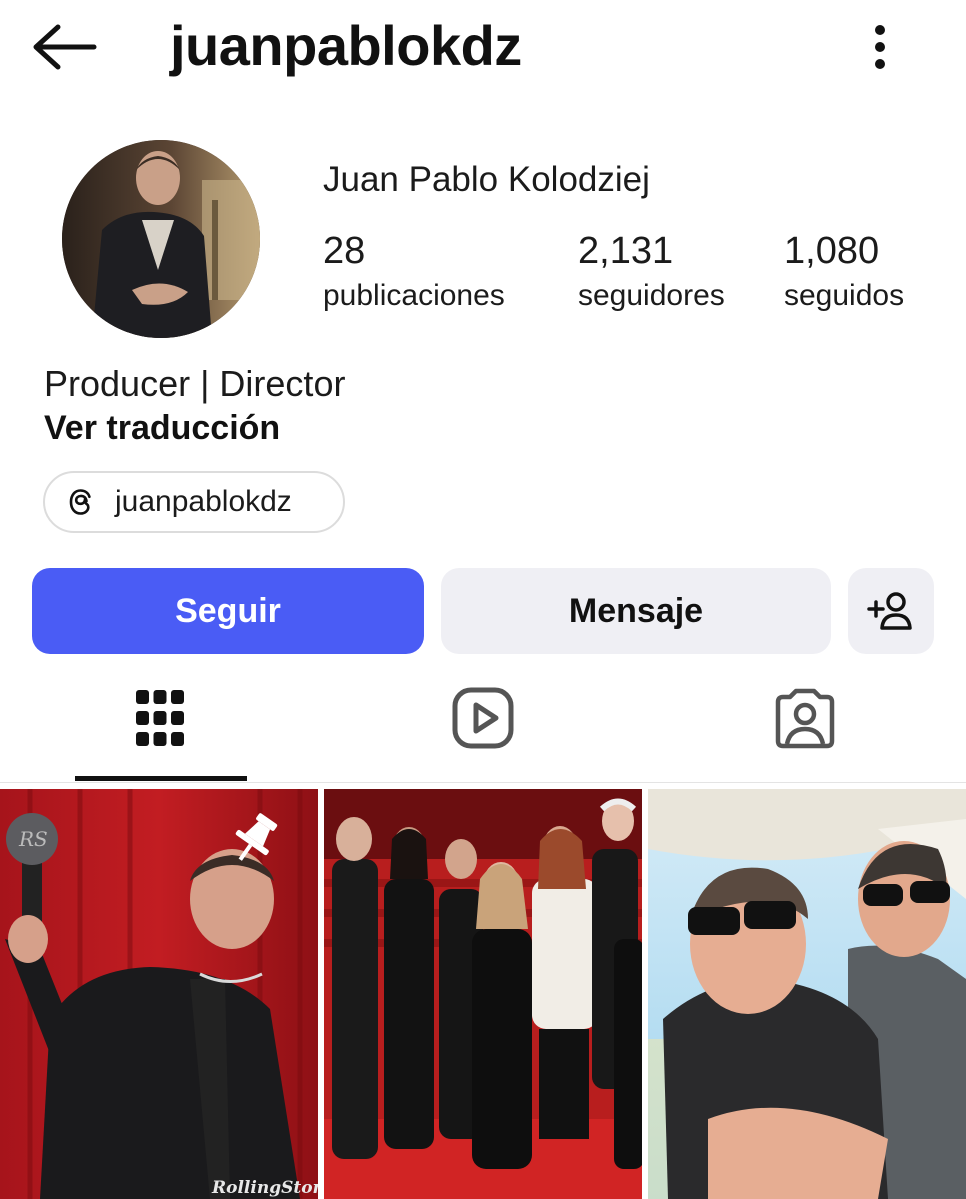 This screenshot has height=1199, width=966. What do you see at coordinates (414, 295) in the screenshot?
I see `posts-count-label: publicaciones` at bounding box center [414, 295].